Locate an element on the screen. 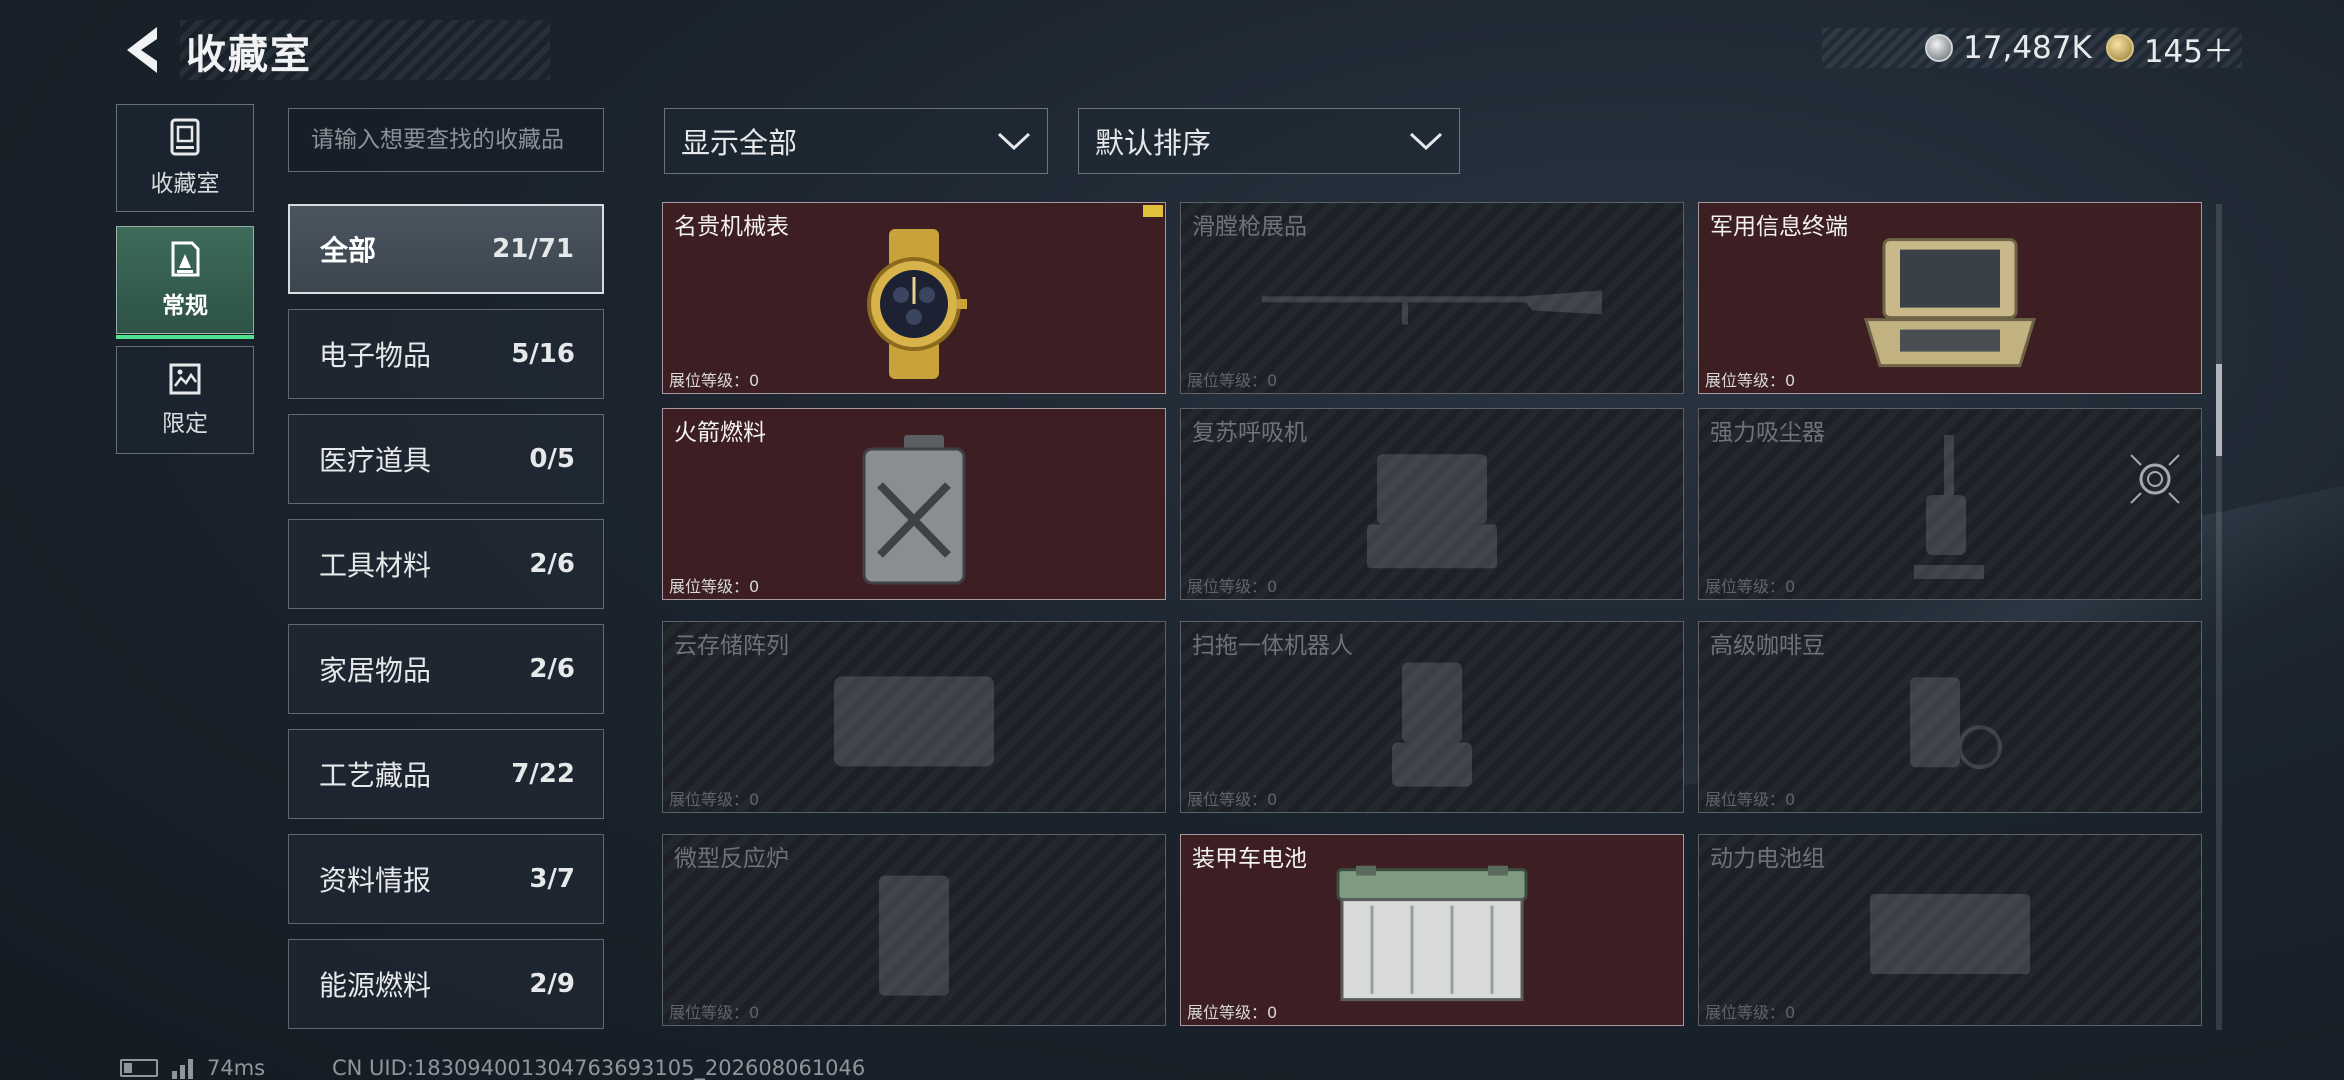 This screenshot has height=1080, width=2344. category-tools: 工具材料 2/6 is located at coordinates (446, 564).